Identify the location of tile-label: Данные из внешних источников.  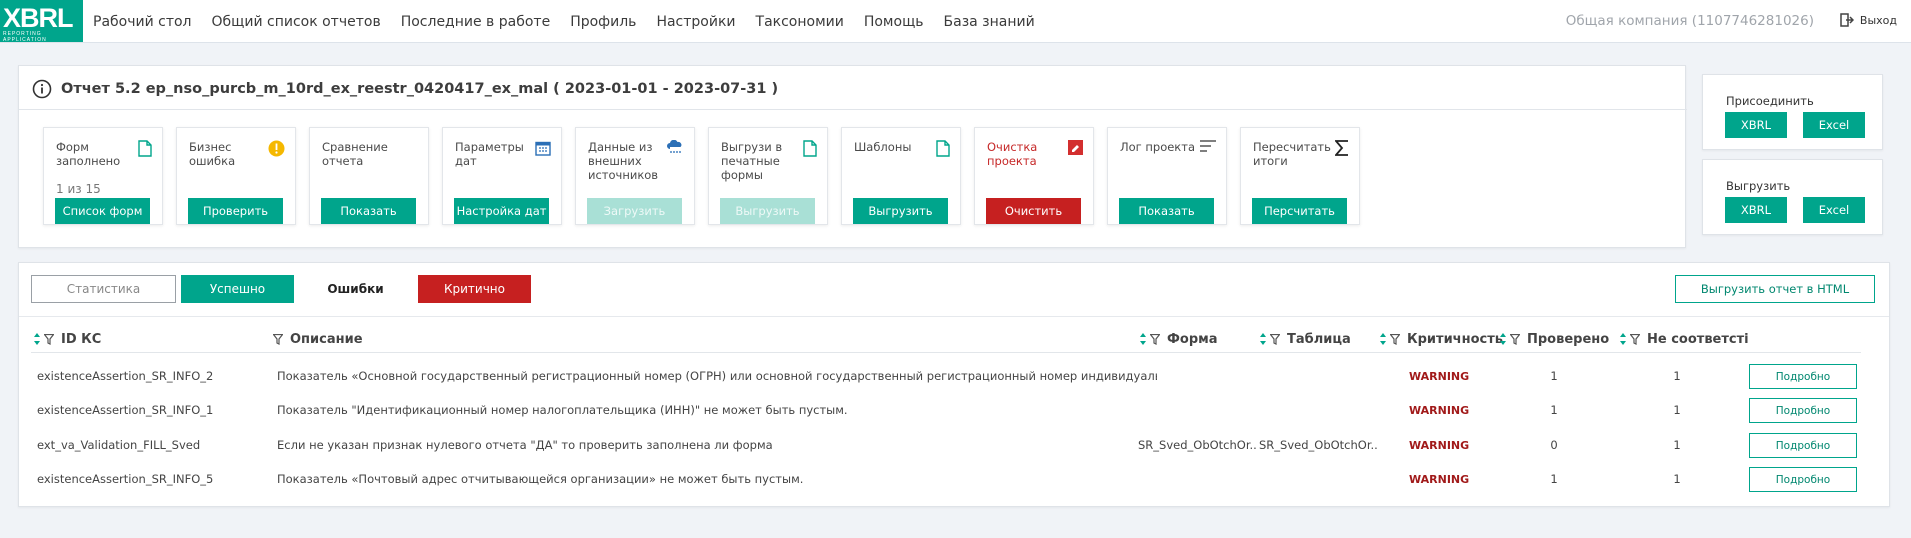
(623, 161).